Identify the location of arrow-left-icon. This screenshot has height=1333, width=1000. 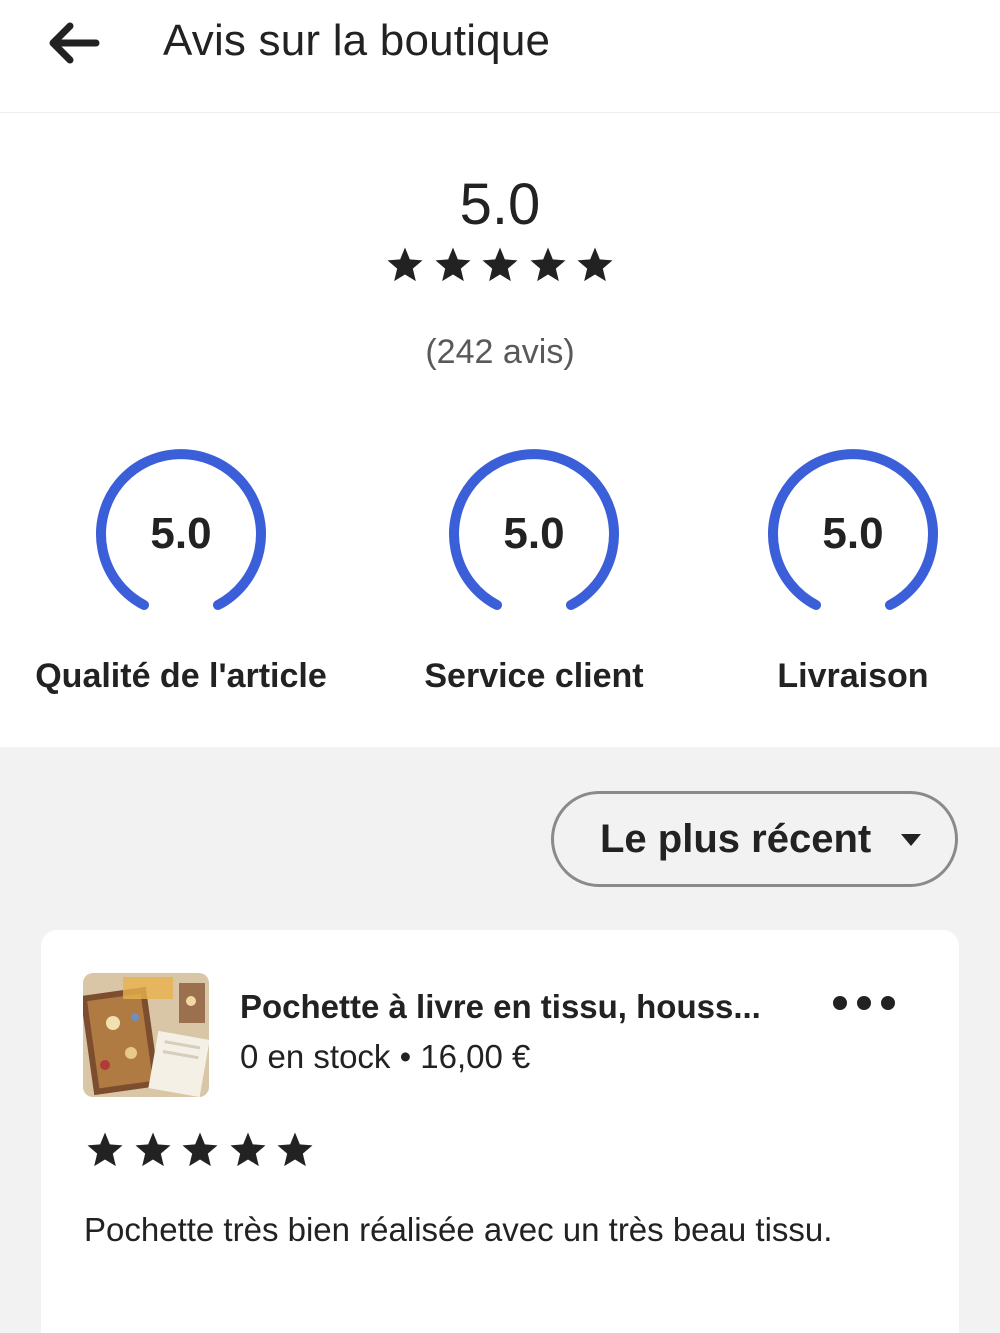
(74, 43).